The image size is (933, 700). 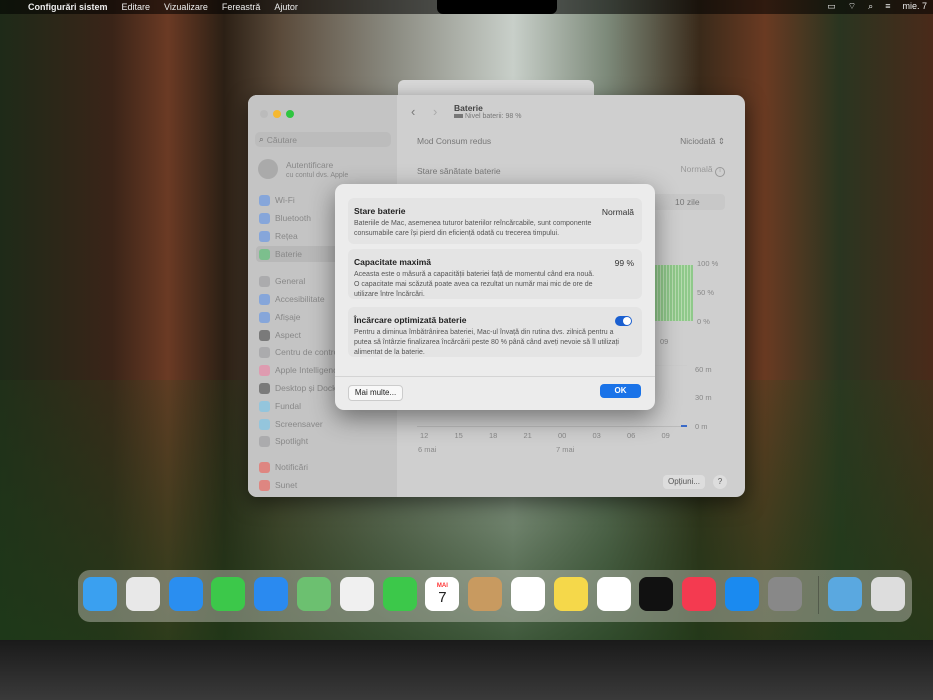 I want to click on level-x-tick: 09, so click(x=664, y=341).